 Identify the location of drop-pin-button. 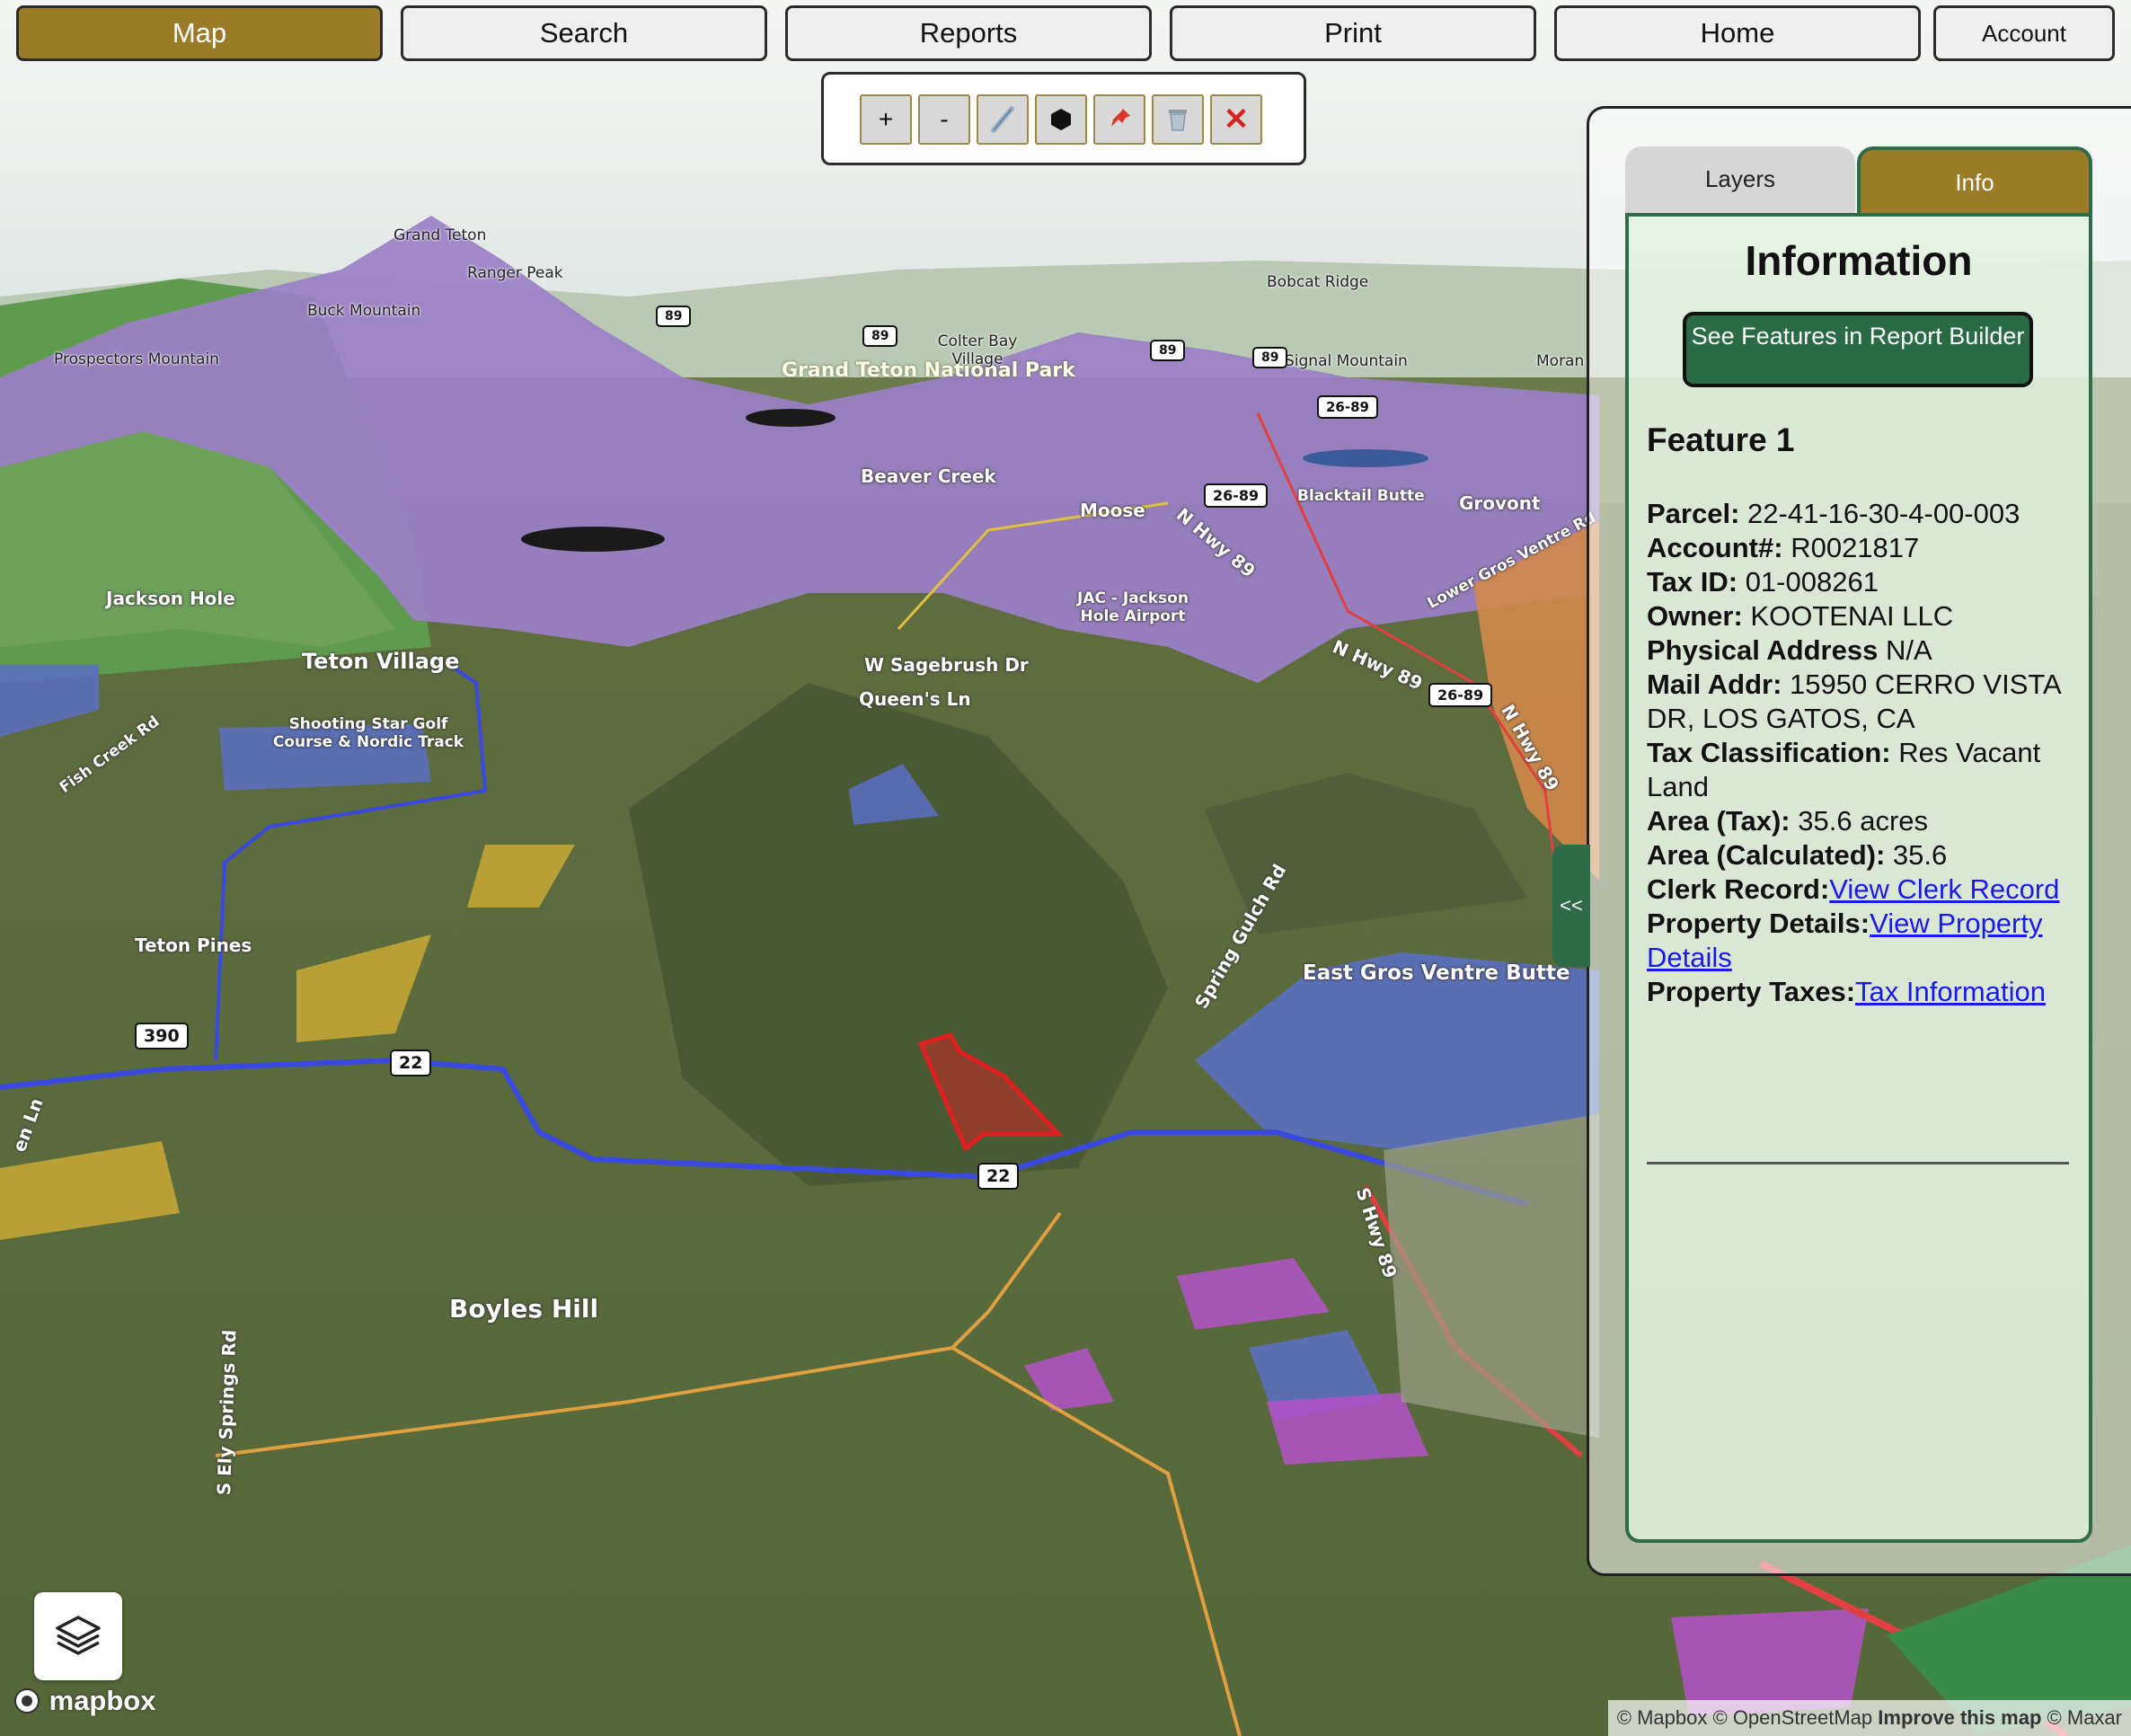
(1119, 119).